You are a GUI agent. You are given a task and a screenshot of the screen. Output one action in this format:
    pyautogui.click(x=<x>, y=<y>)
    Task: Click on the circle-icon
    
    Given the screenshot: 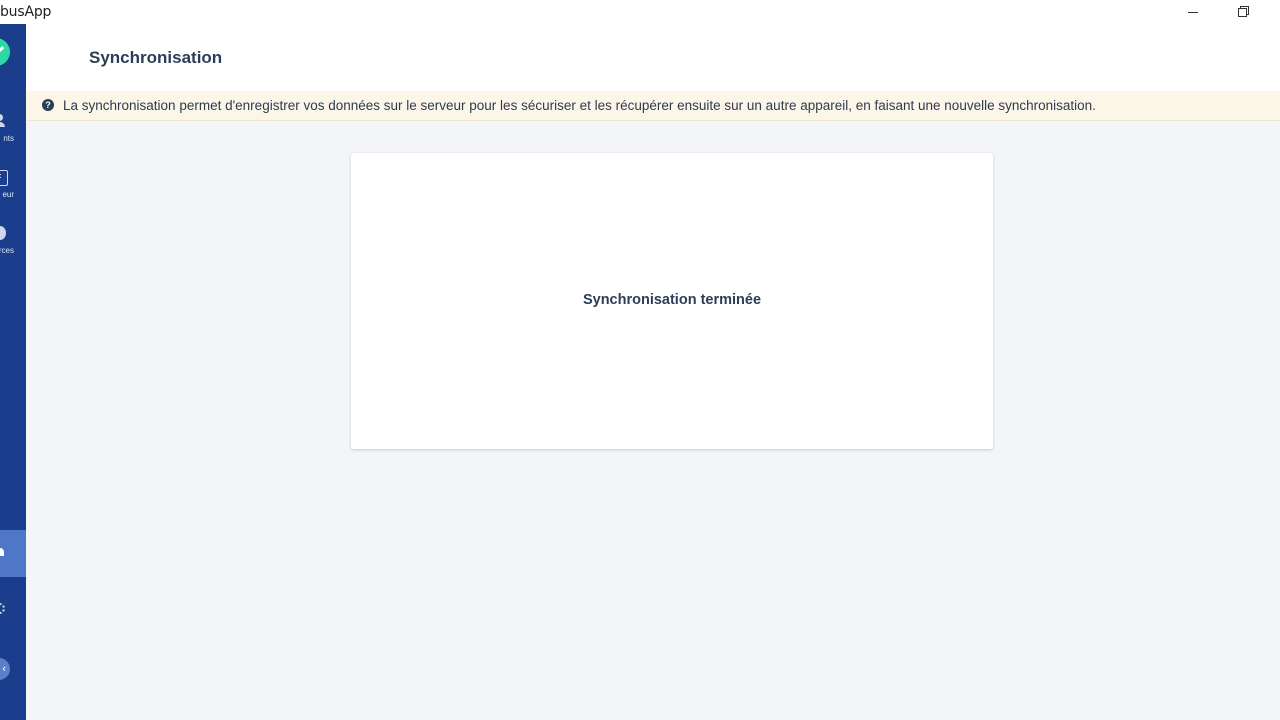 What is the action you would take?
    pyautogui.click(x=3, y=233)
    